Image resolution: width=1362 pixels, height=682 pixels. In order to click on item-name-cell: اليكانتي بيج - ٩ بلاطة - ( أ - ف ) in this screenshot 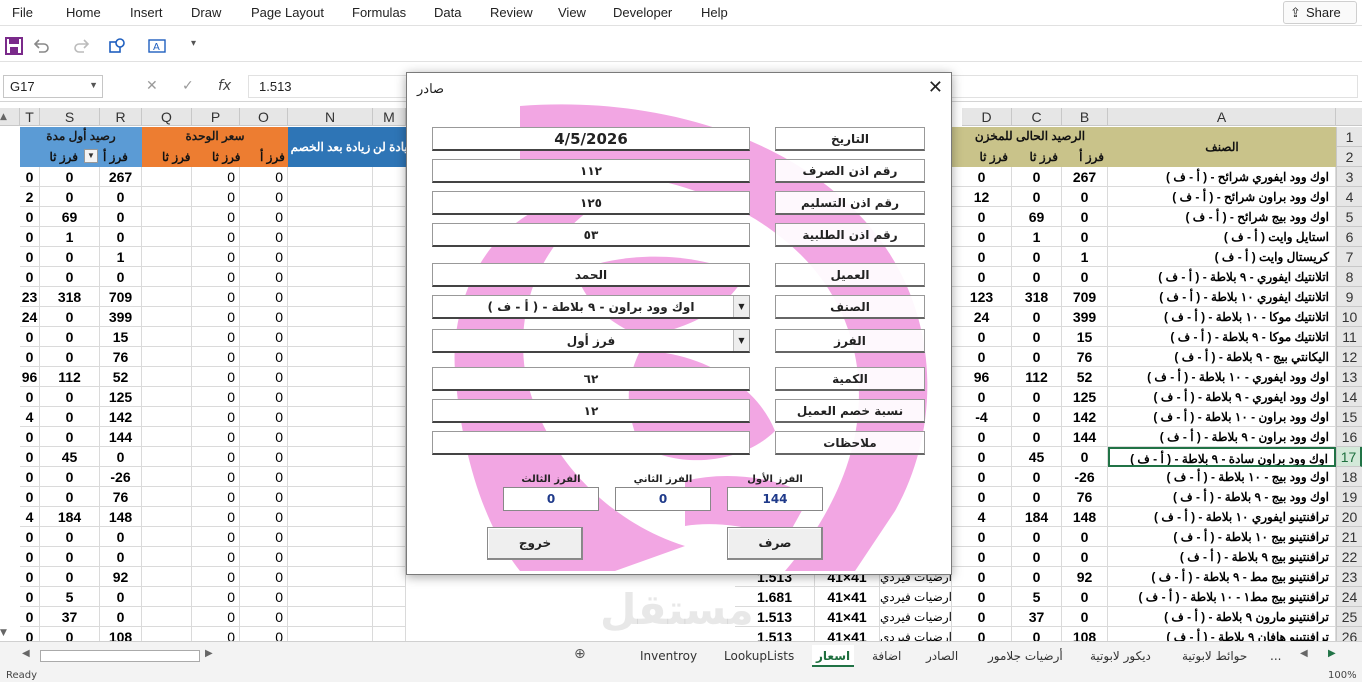, I will do `click(1222, 357)`.